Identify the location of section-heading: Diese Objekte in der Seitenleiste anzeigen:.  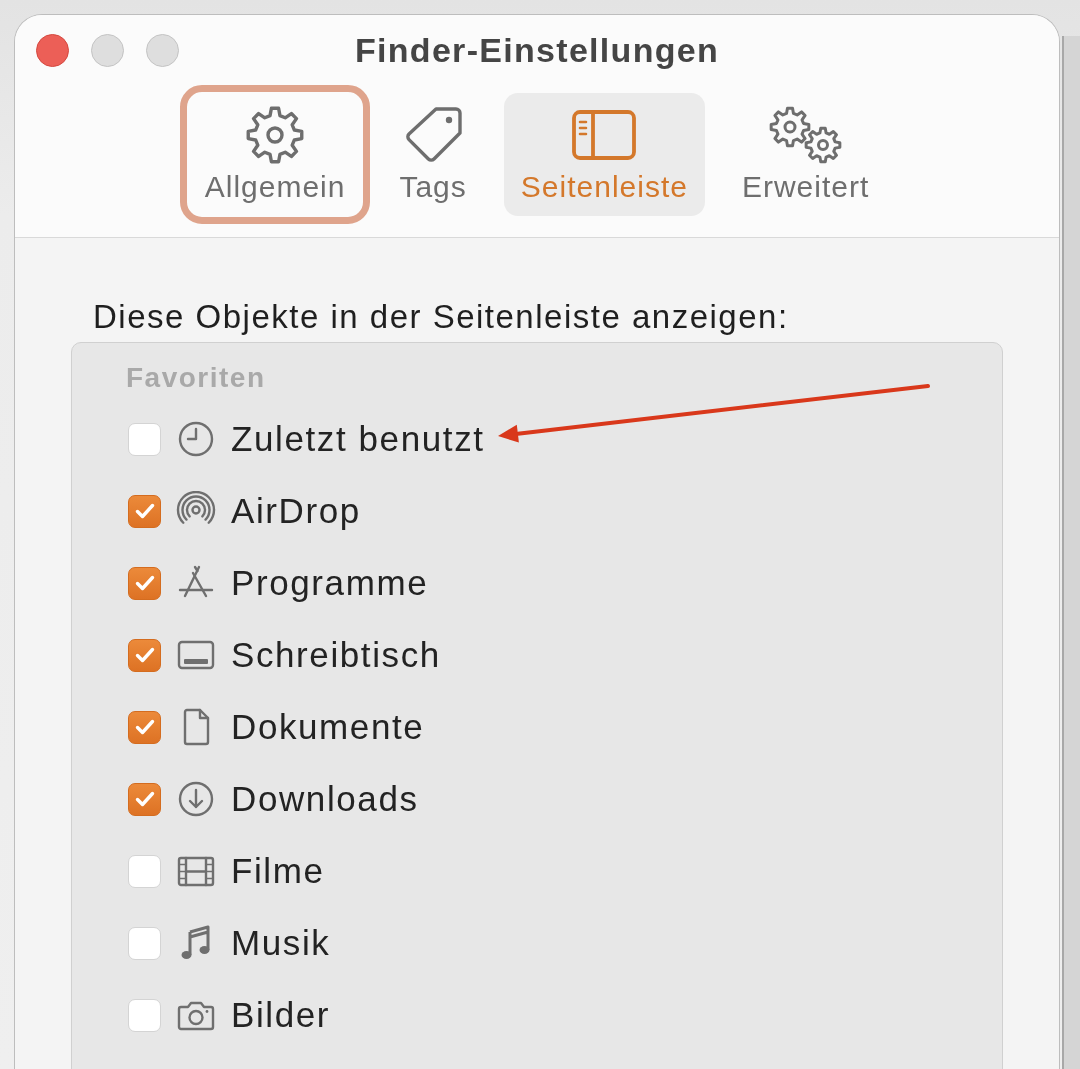
(441, 317).